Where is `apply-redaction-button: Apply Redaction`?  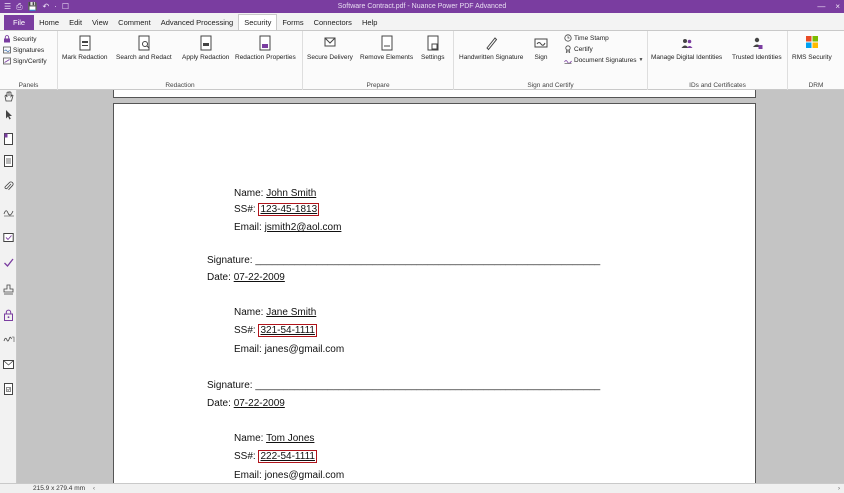 apply-redaction-button: Apply Redaction is located at coordinates (205, 48).